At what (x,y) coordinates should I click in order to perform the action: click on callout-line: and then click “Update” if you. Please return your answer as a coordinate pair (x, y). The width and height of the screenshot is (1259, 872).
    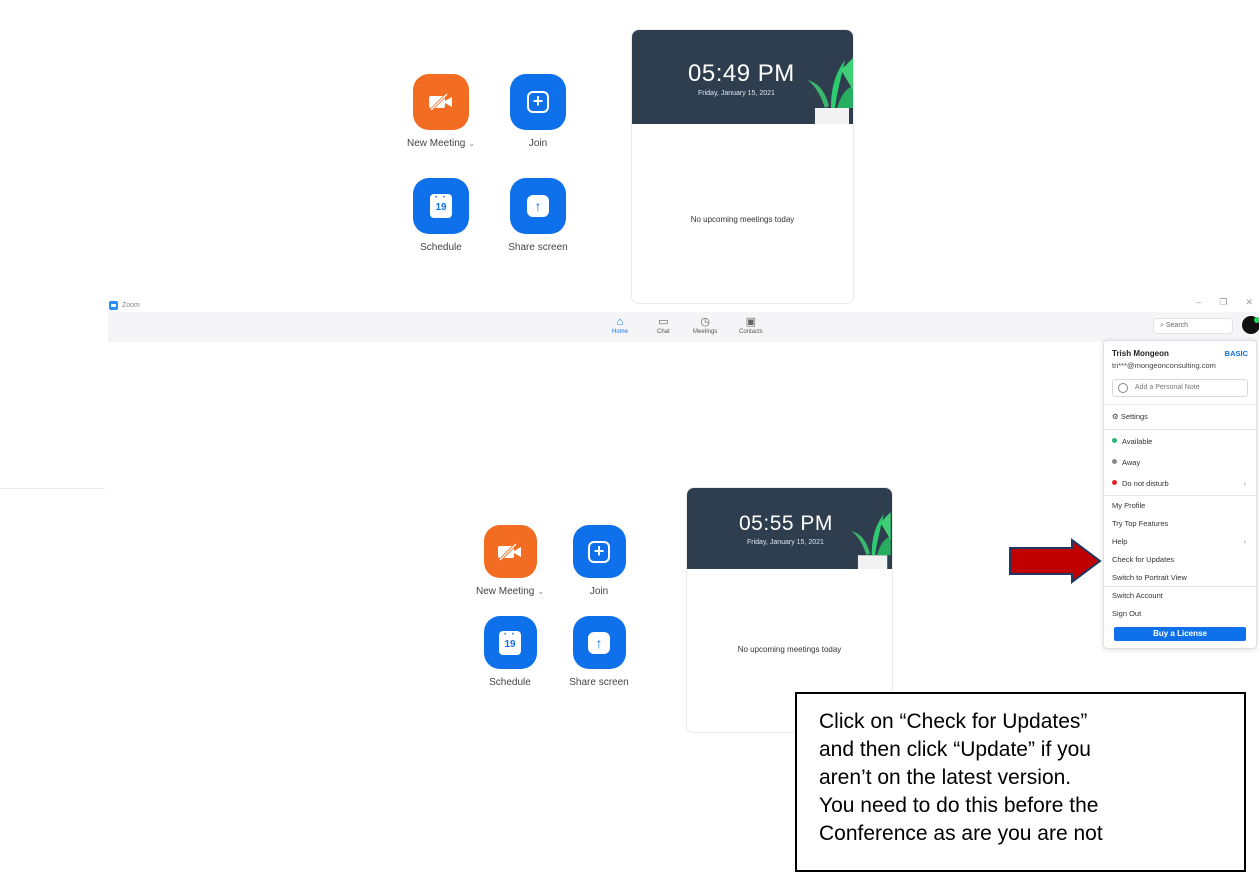
    Looking at the image, I should click on (955, 749).